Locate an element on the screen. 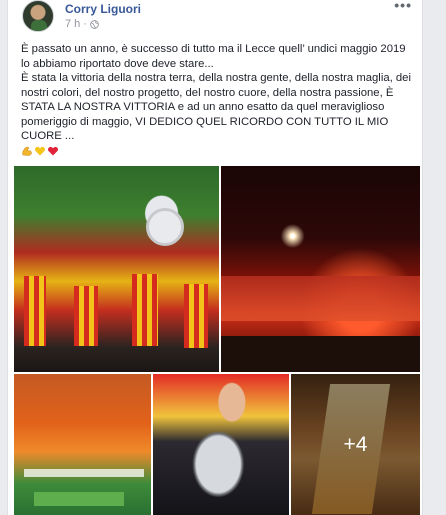  avatar is located at coordinates (38, 16).